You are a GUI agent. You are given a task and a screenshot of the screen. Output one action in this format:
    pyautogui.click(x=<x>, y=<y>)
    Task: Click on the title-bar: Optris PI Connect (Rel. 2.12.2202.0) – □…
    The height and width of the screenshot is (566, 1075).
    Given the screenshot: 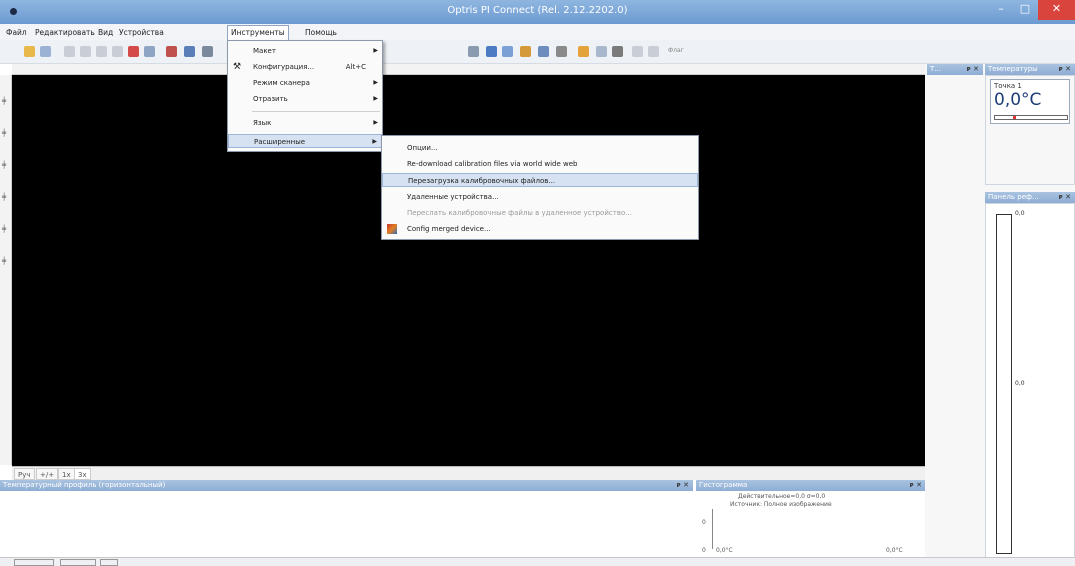 What is the action you would take?
    pyautogui.click(x=537, y=12)
    